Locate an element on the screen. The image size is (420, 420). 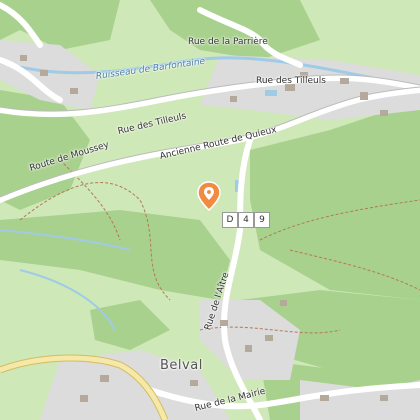
road-shield-9: 9 is located at coordinates (262, 220).